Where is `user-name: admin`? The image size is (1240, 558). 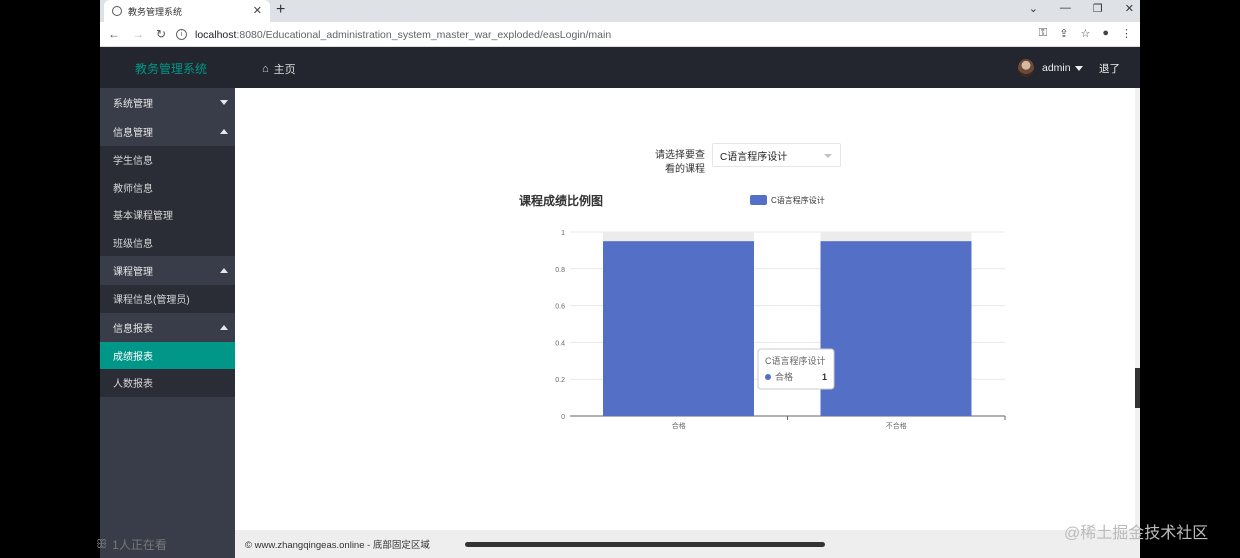 user-name: admin is located at coordinates (1056, 68).